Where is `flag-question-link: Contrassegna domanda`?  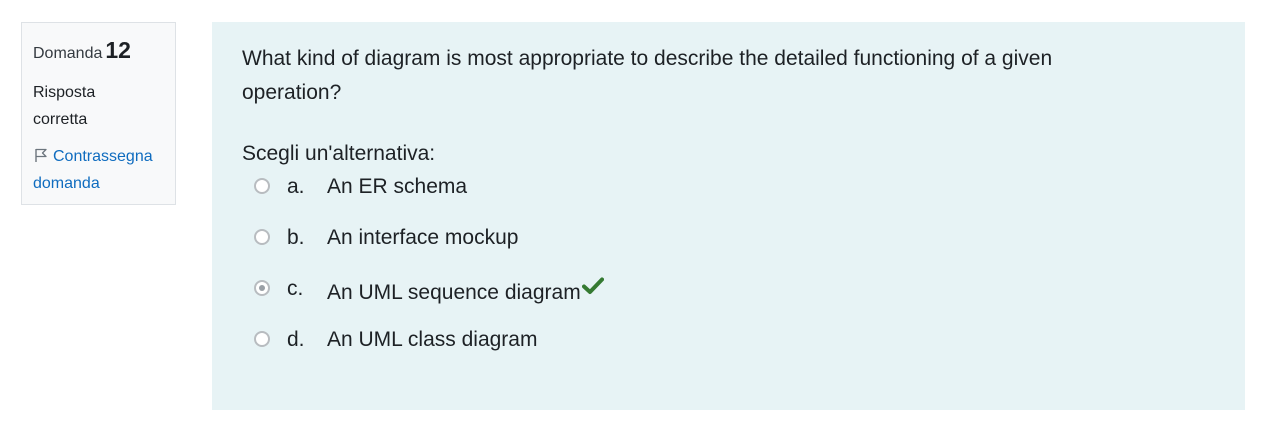
flag-question-link: Contrassegna domanda is located at coordinates (98, 170).